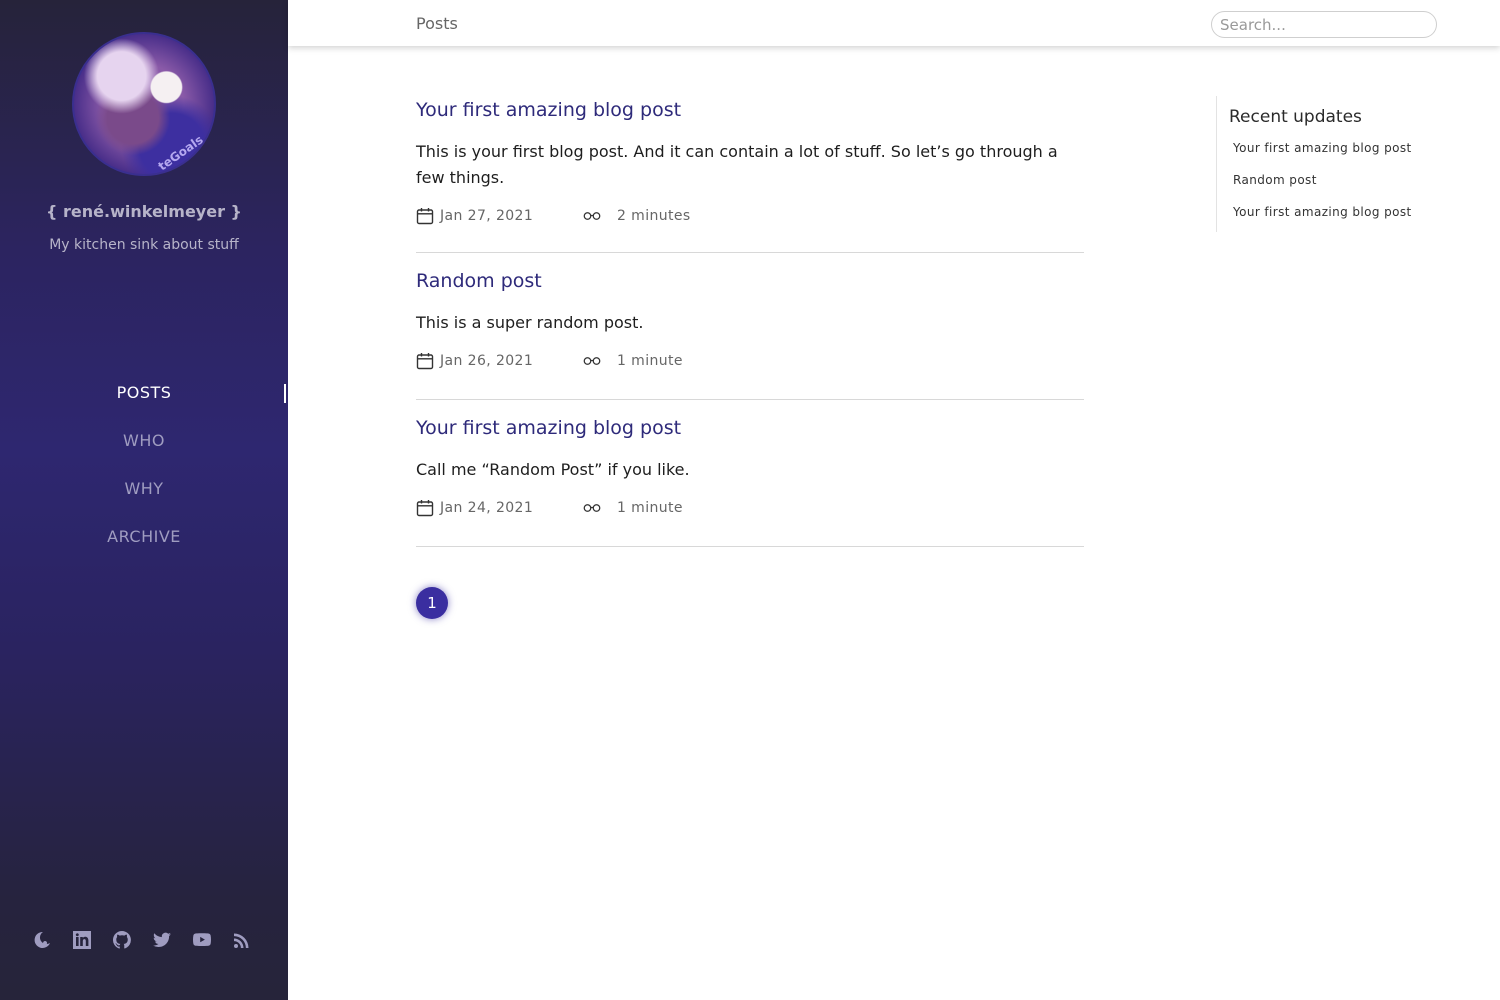 The width and height of the screenshot is (1500, 1000). What do you see at coordinates (42, 940) in the screenshot?
I see `theme-toggle-icon` at bounding box center [42, 940].